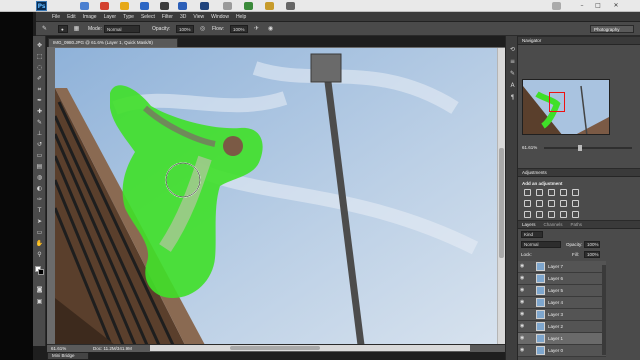 The width and height of the screenshot is (640, 360). What do you see at coordinates (39, 133) in the screenshot?
I see `clone-stamp-tool-icon: ⊥` at bounding box center [39, 133].